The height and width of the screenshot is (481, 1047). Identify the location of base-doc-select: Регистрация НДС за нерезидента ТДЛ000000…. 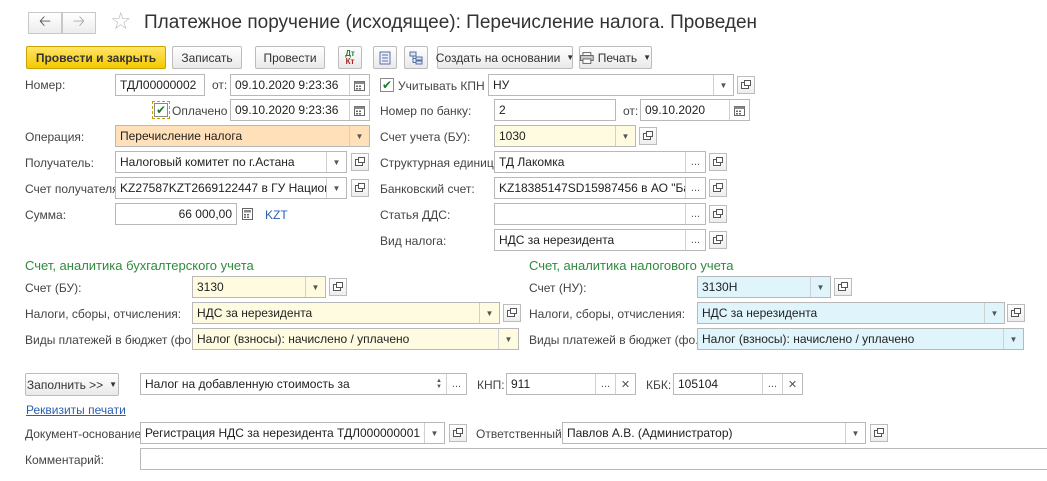
(292, 433).